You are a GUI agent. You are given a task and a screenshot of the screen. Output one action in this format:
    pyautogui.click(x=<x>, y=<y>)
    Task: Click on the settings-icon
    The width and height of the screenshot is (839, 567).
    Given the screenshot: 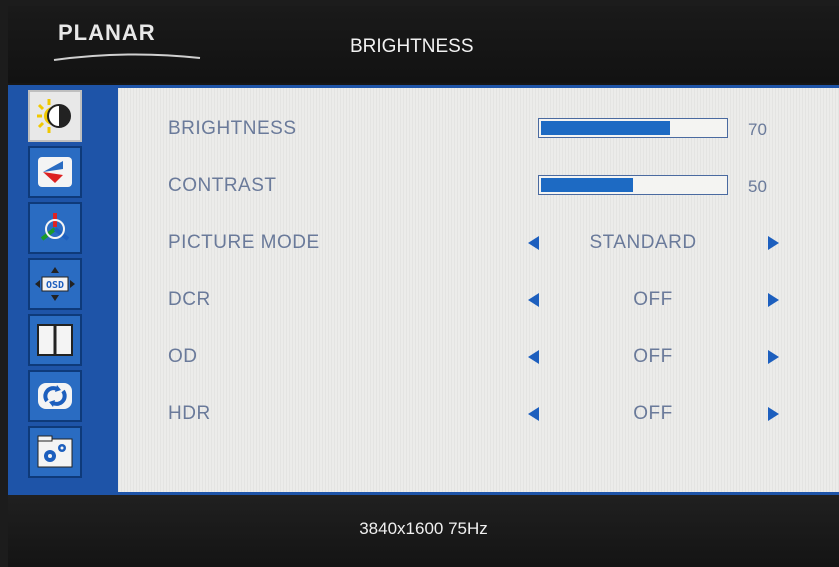 What is the action you would take?
    pyautogui.click(x=55, y=451)
    